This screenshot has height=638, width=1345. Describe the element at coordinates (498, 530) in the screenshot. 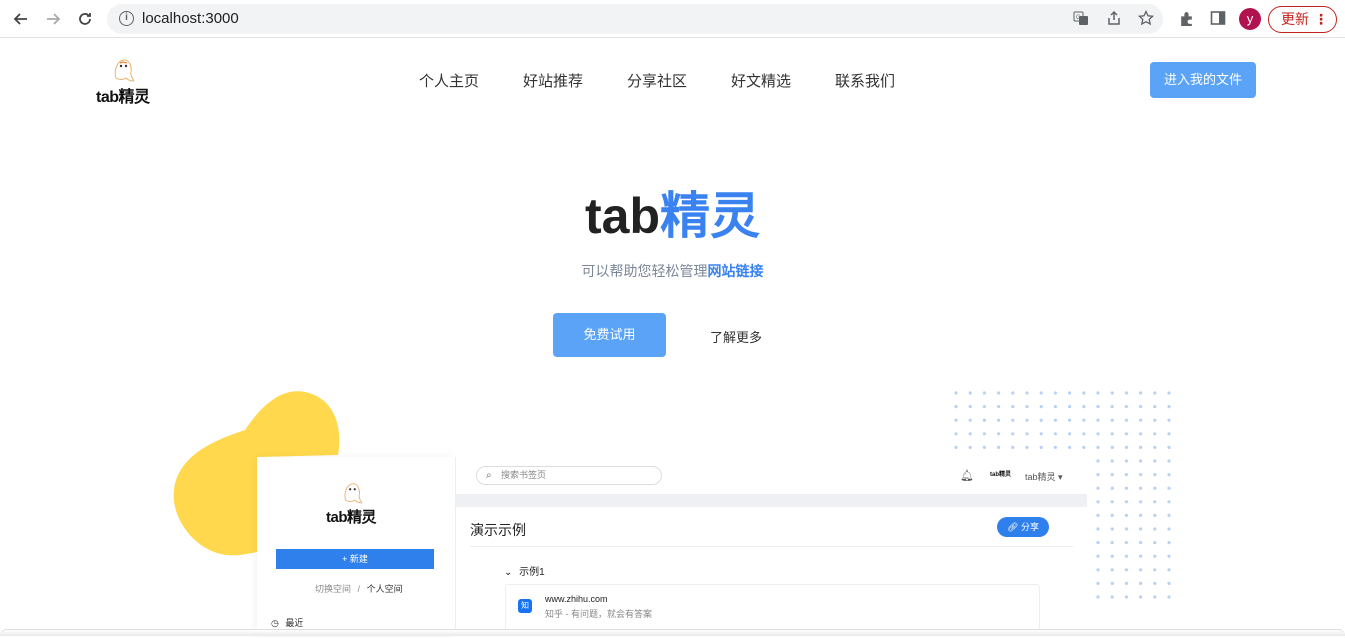

I see `mock-page-title: 演示示例` at that location.